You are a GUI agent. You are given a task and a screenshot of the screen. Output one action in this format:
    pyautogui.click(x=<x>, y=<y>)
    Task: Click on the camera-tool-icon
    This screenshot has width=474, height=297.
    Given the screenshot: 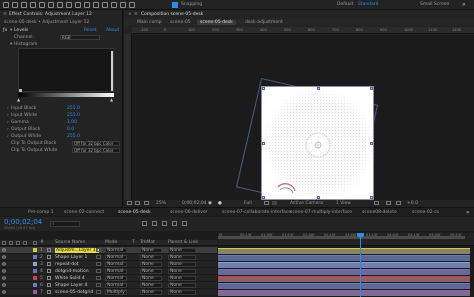 What is the action you would take?
    pyautogui.click(x=51, y=5)
    